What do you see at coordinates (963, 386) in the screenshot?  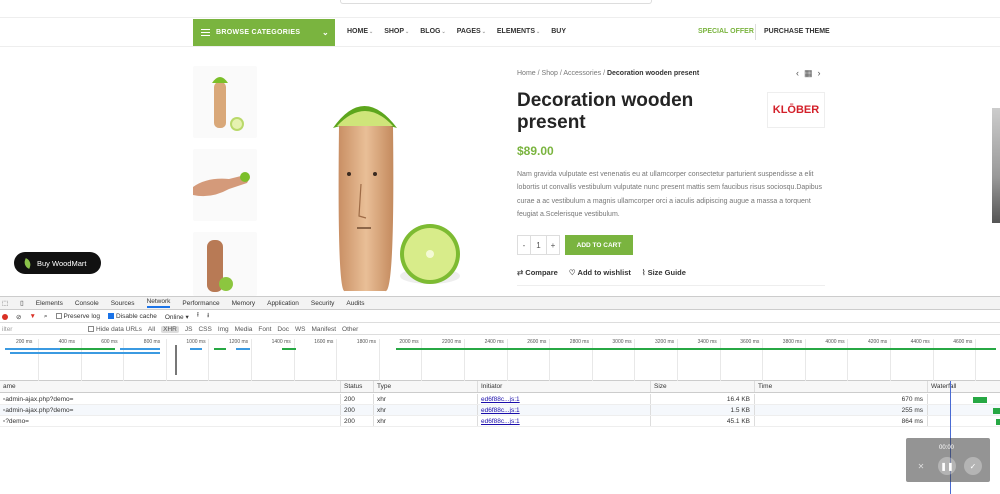 I see `col-waterfall: Waterfall` at bounding box center [963, 386].